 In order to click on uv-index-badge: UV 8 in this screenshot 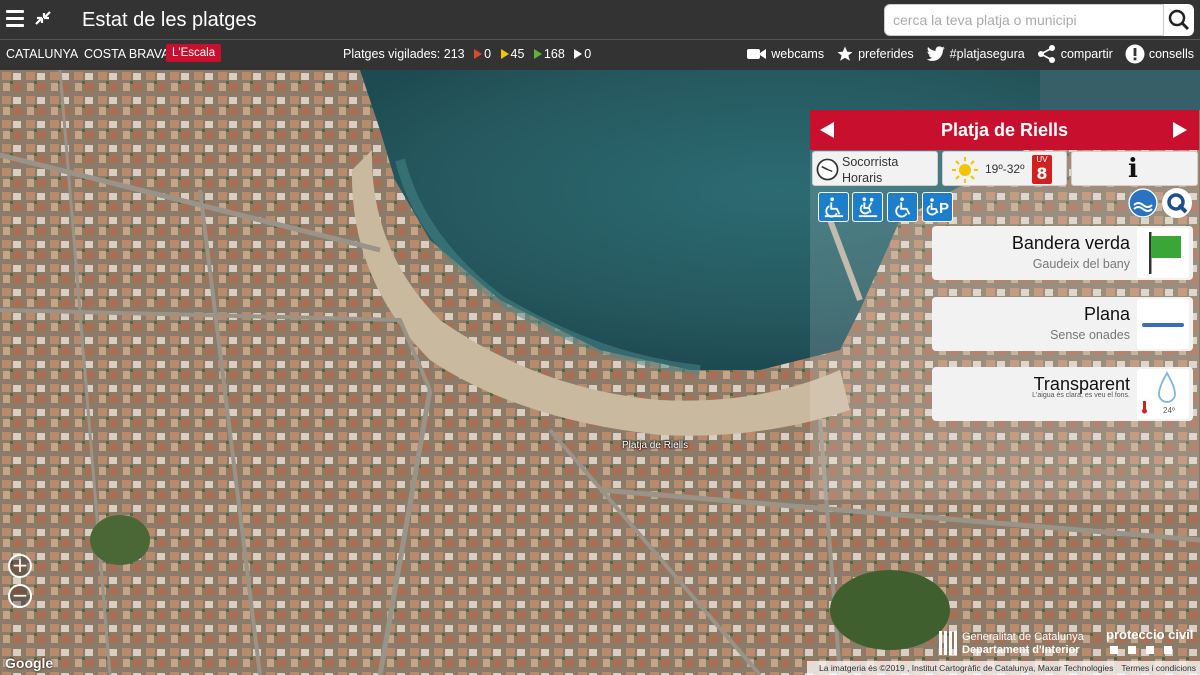, I will do `click(1042, 169)`.